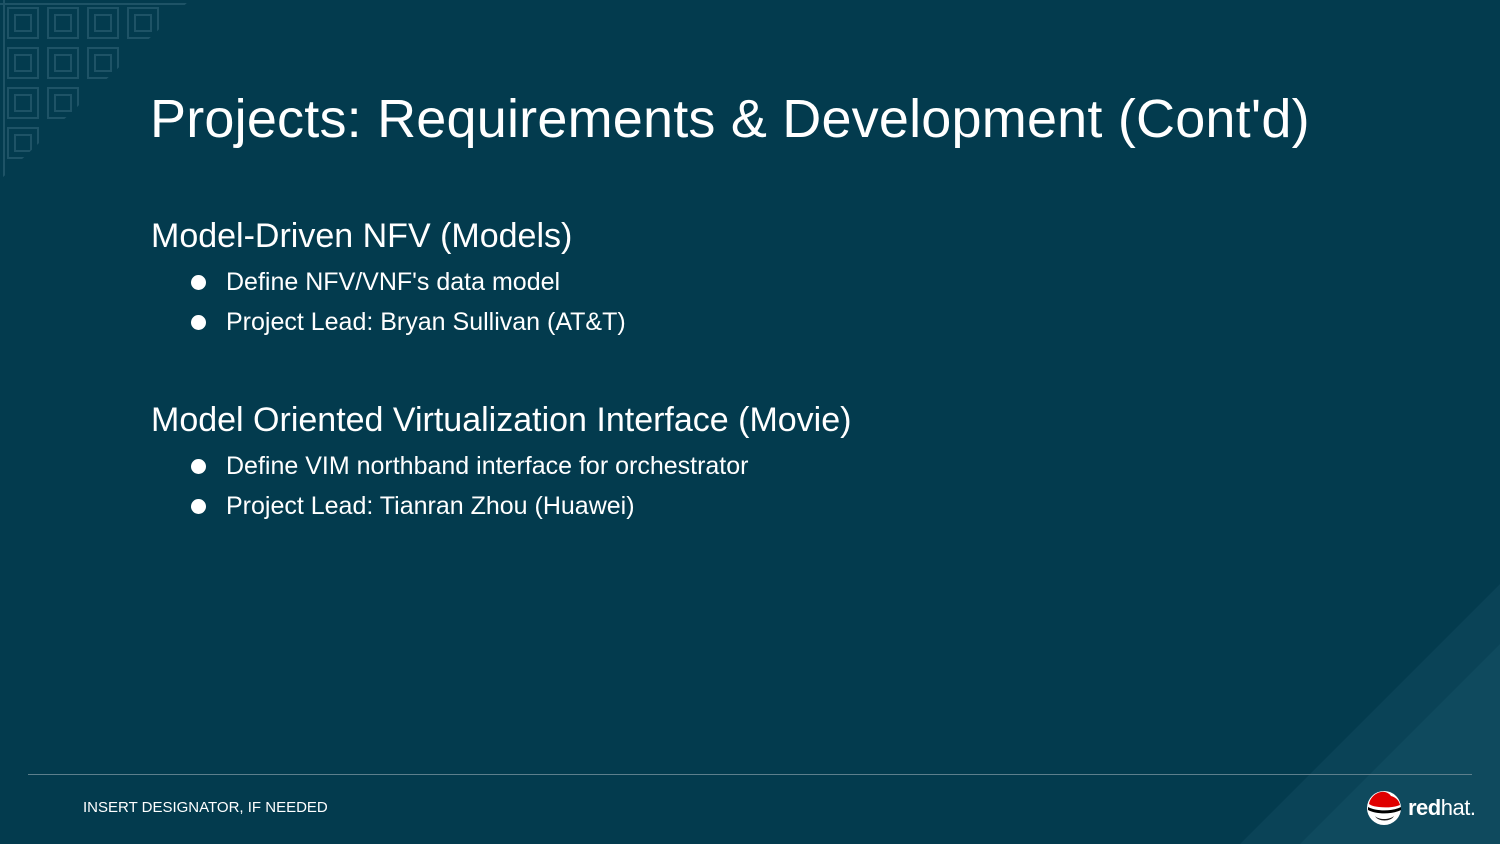 This screenshot has height=844, width=1500. I want to click on footer-designator: INSERT DESIGNATOR, IF NEEDED, so click(205, 807).